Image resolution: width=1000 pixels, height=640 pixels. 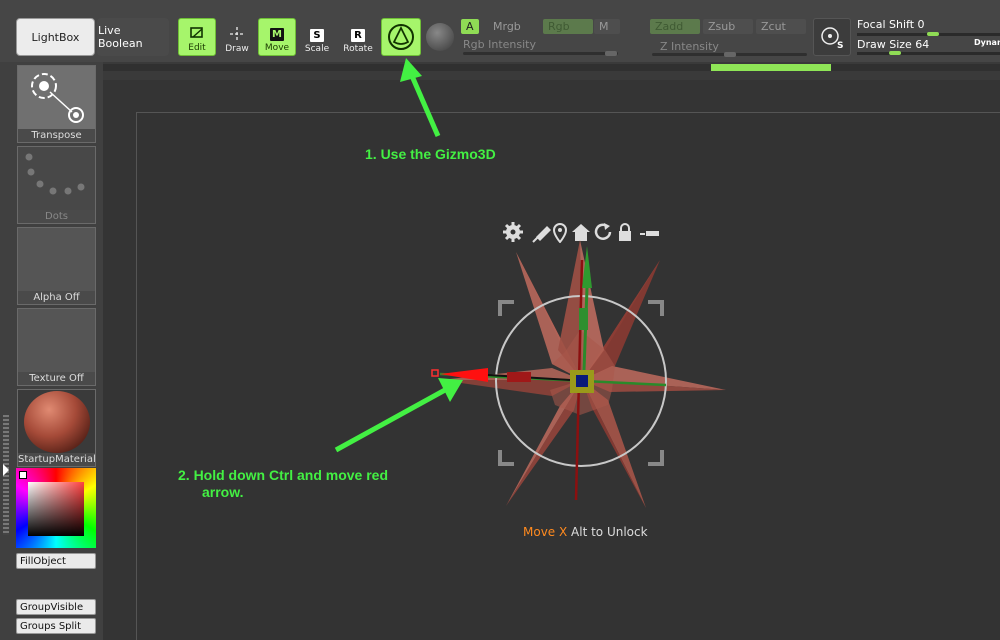 What do you see at coordinates (283, 475) in the screenshot?
I see `annotation-step-2-line-1: 2. Hold down Ctrl and move red` at bounding box center [283, 475].